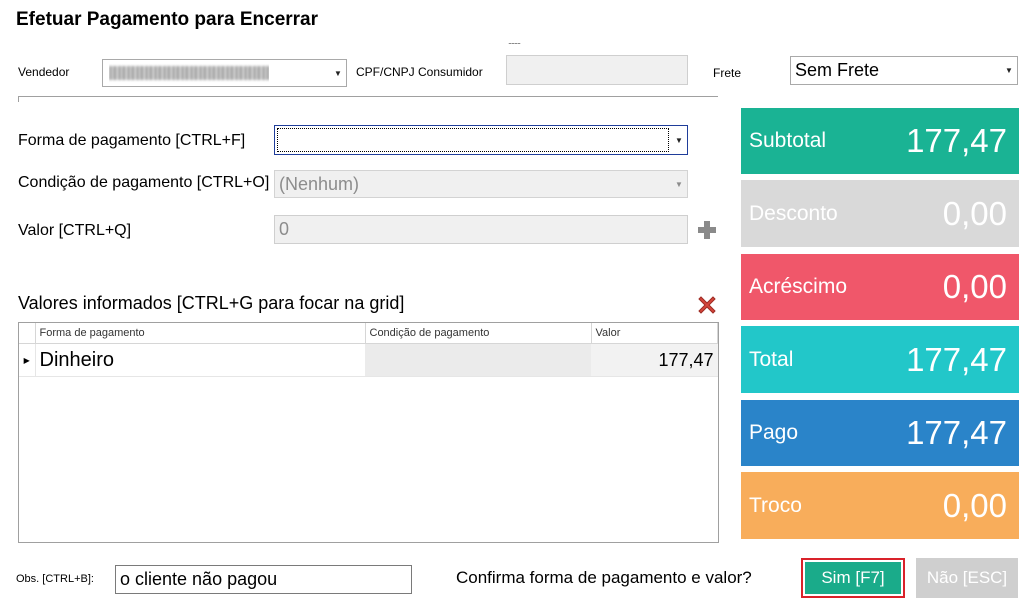 The image size is (1028, 600). I want to click on forma-pagamento-select: ▼, so click(481, 140).